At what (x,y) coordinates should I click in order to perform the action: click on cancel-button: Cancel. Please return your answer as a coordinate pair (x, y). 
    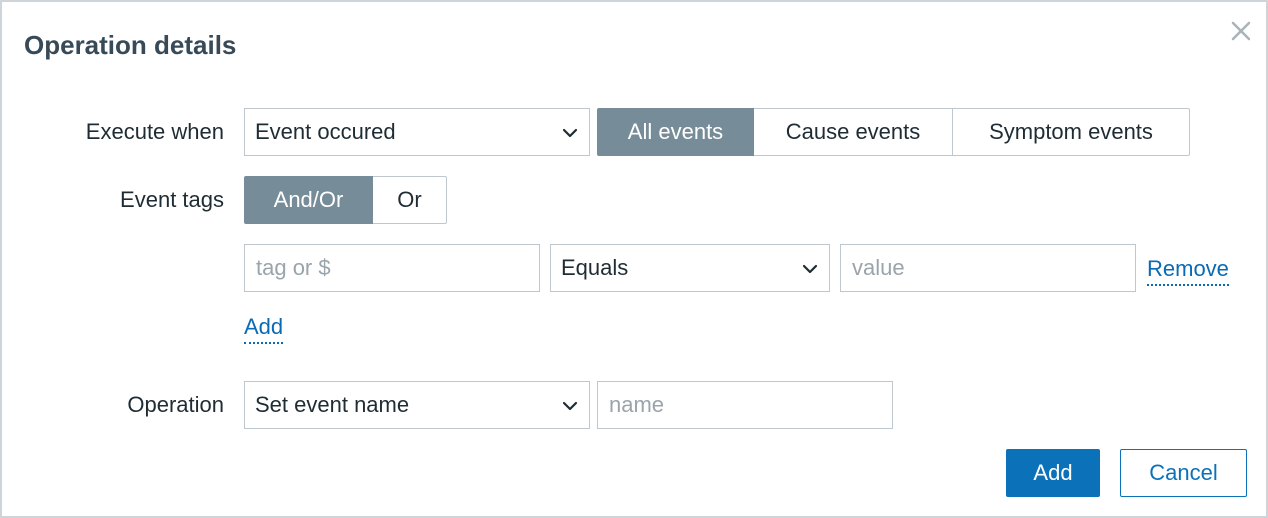
    Looking at the image, I should click on (1183, 473).